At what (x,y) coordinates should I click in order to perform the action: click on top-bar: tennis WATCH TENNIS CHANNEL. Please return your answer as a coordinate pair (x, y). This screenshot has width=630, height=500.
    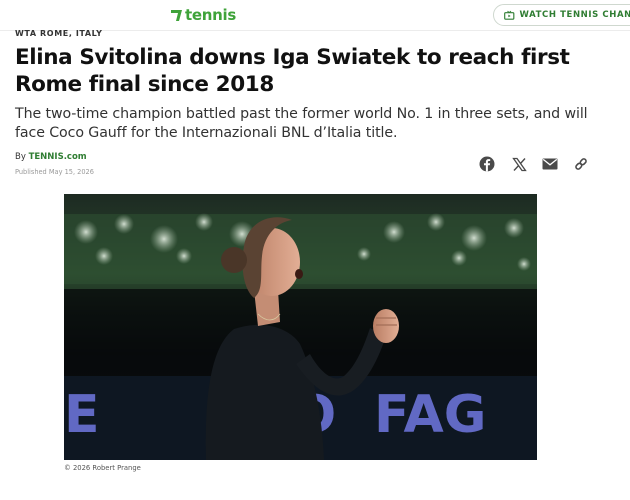
    Looking at the image, I should click on (315, 15).